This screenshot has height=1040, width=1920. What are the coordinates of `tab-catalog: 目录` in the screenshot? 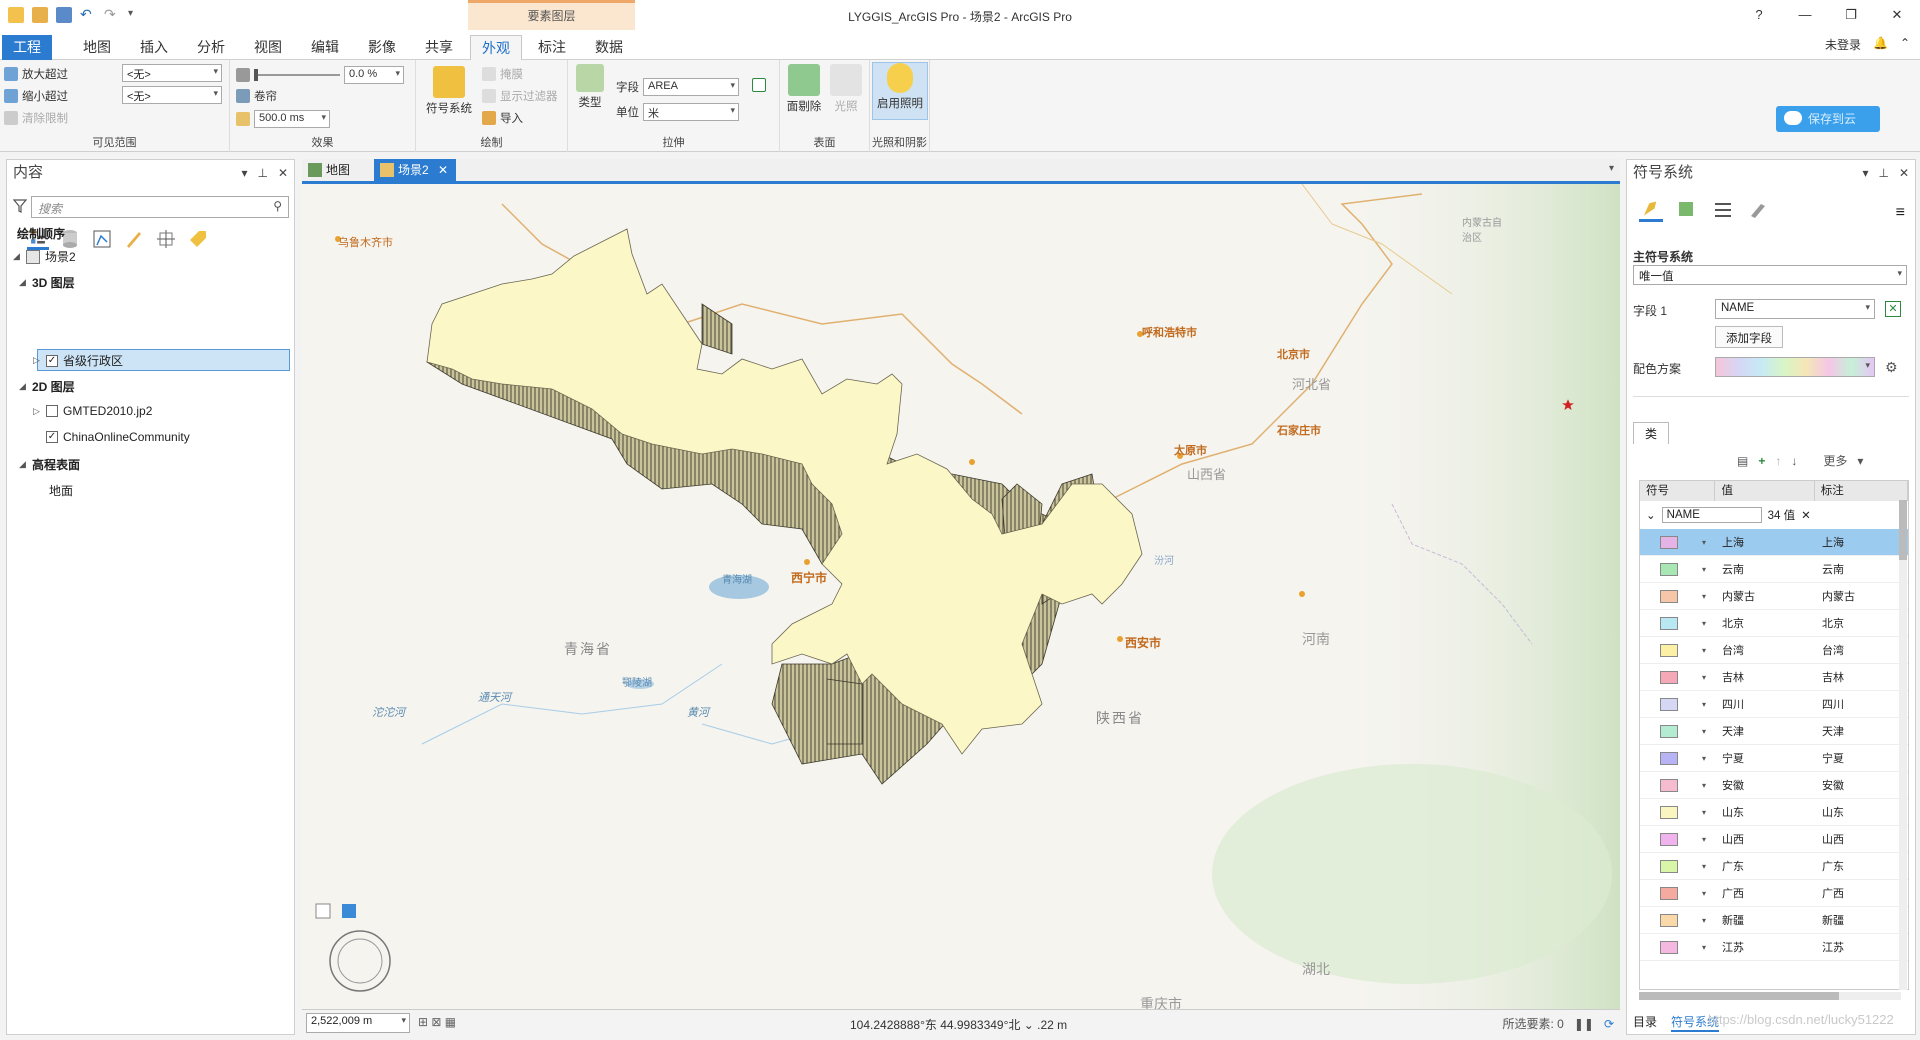 It's located at (1645, 1022).